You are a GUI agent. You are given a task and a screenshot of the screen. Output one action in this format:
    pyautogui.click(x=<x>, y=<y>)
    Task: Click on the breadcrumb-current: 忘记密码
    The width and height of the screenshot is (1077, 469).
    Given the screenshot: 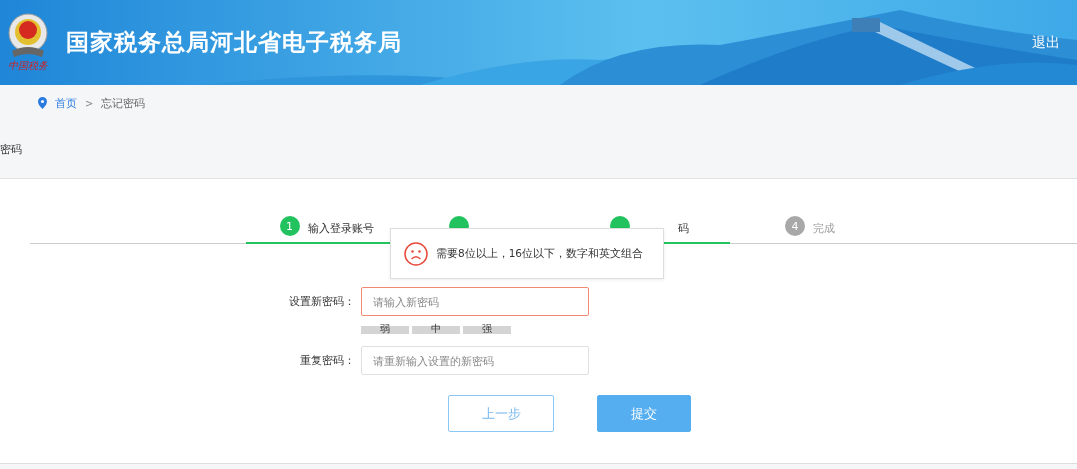 What is the action you would take?
    pyautogui.click(x=123, y=103)
    